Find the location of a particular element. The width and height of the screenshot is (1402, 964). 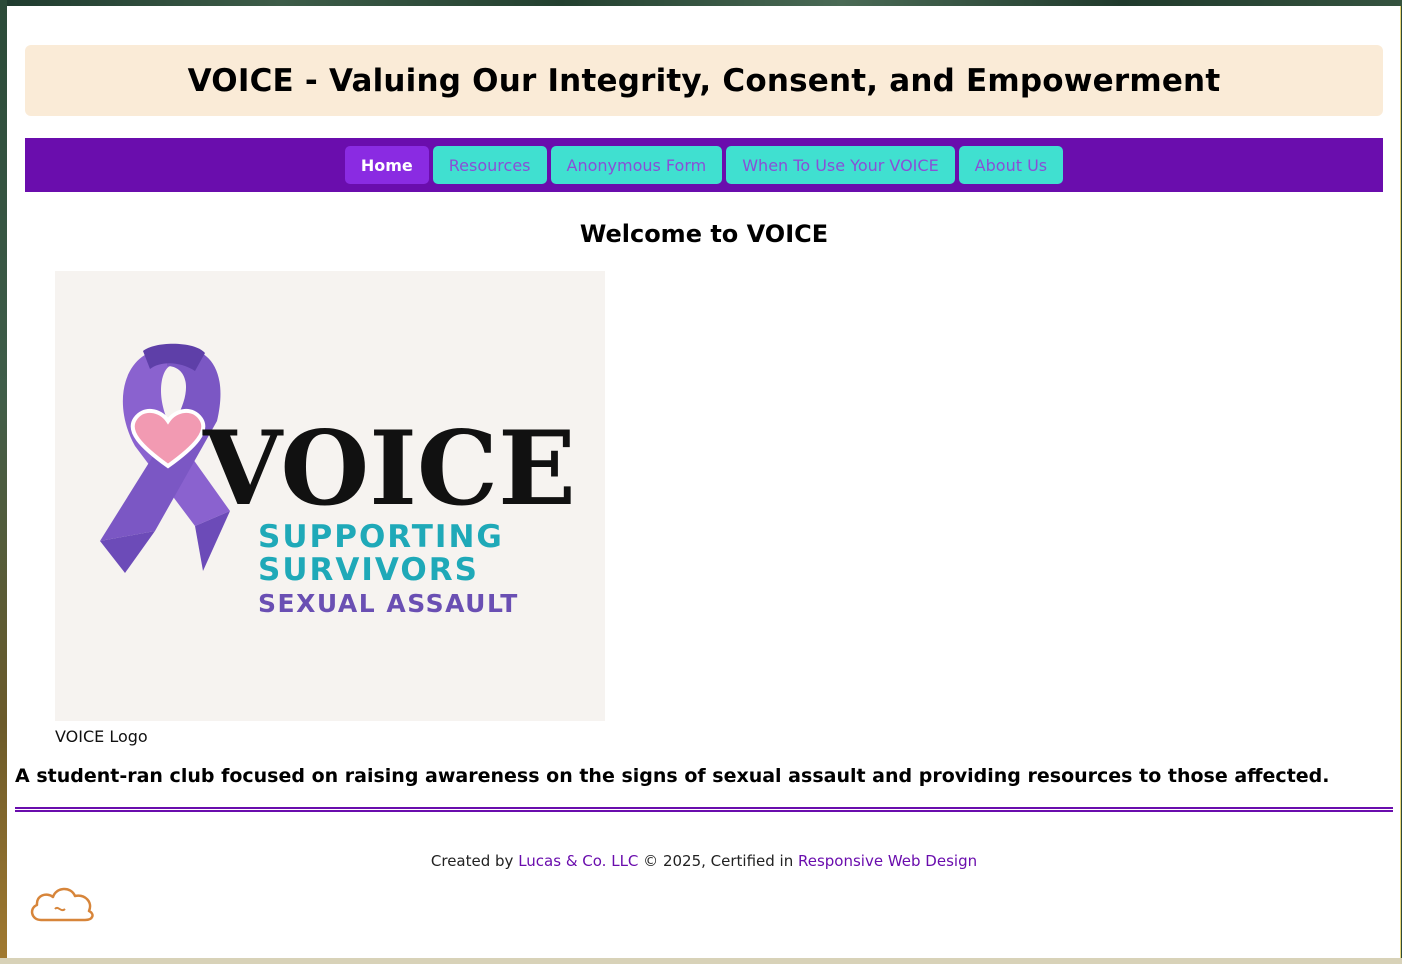

footer-cert-link: Responsive Web Design is located at coordinates (887, 861).